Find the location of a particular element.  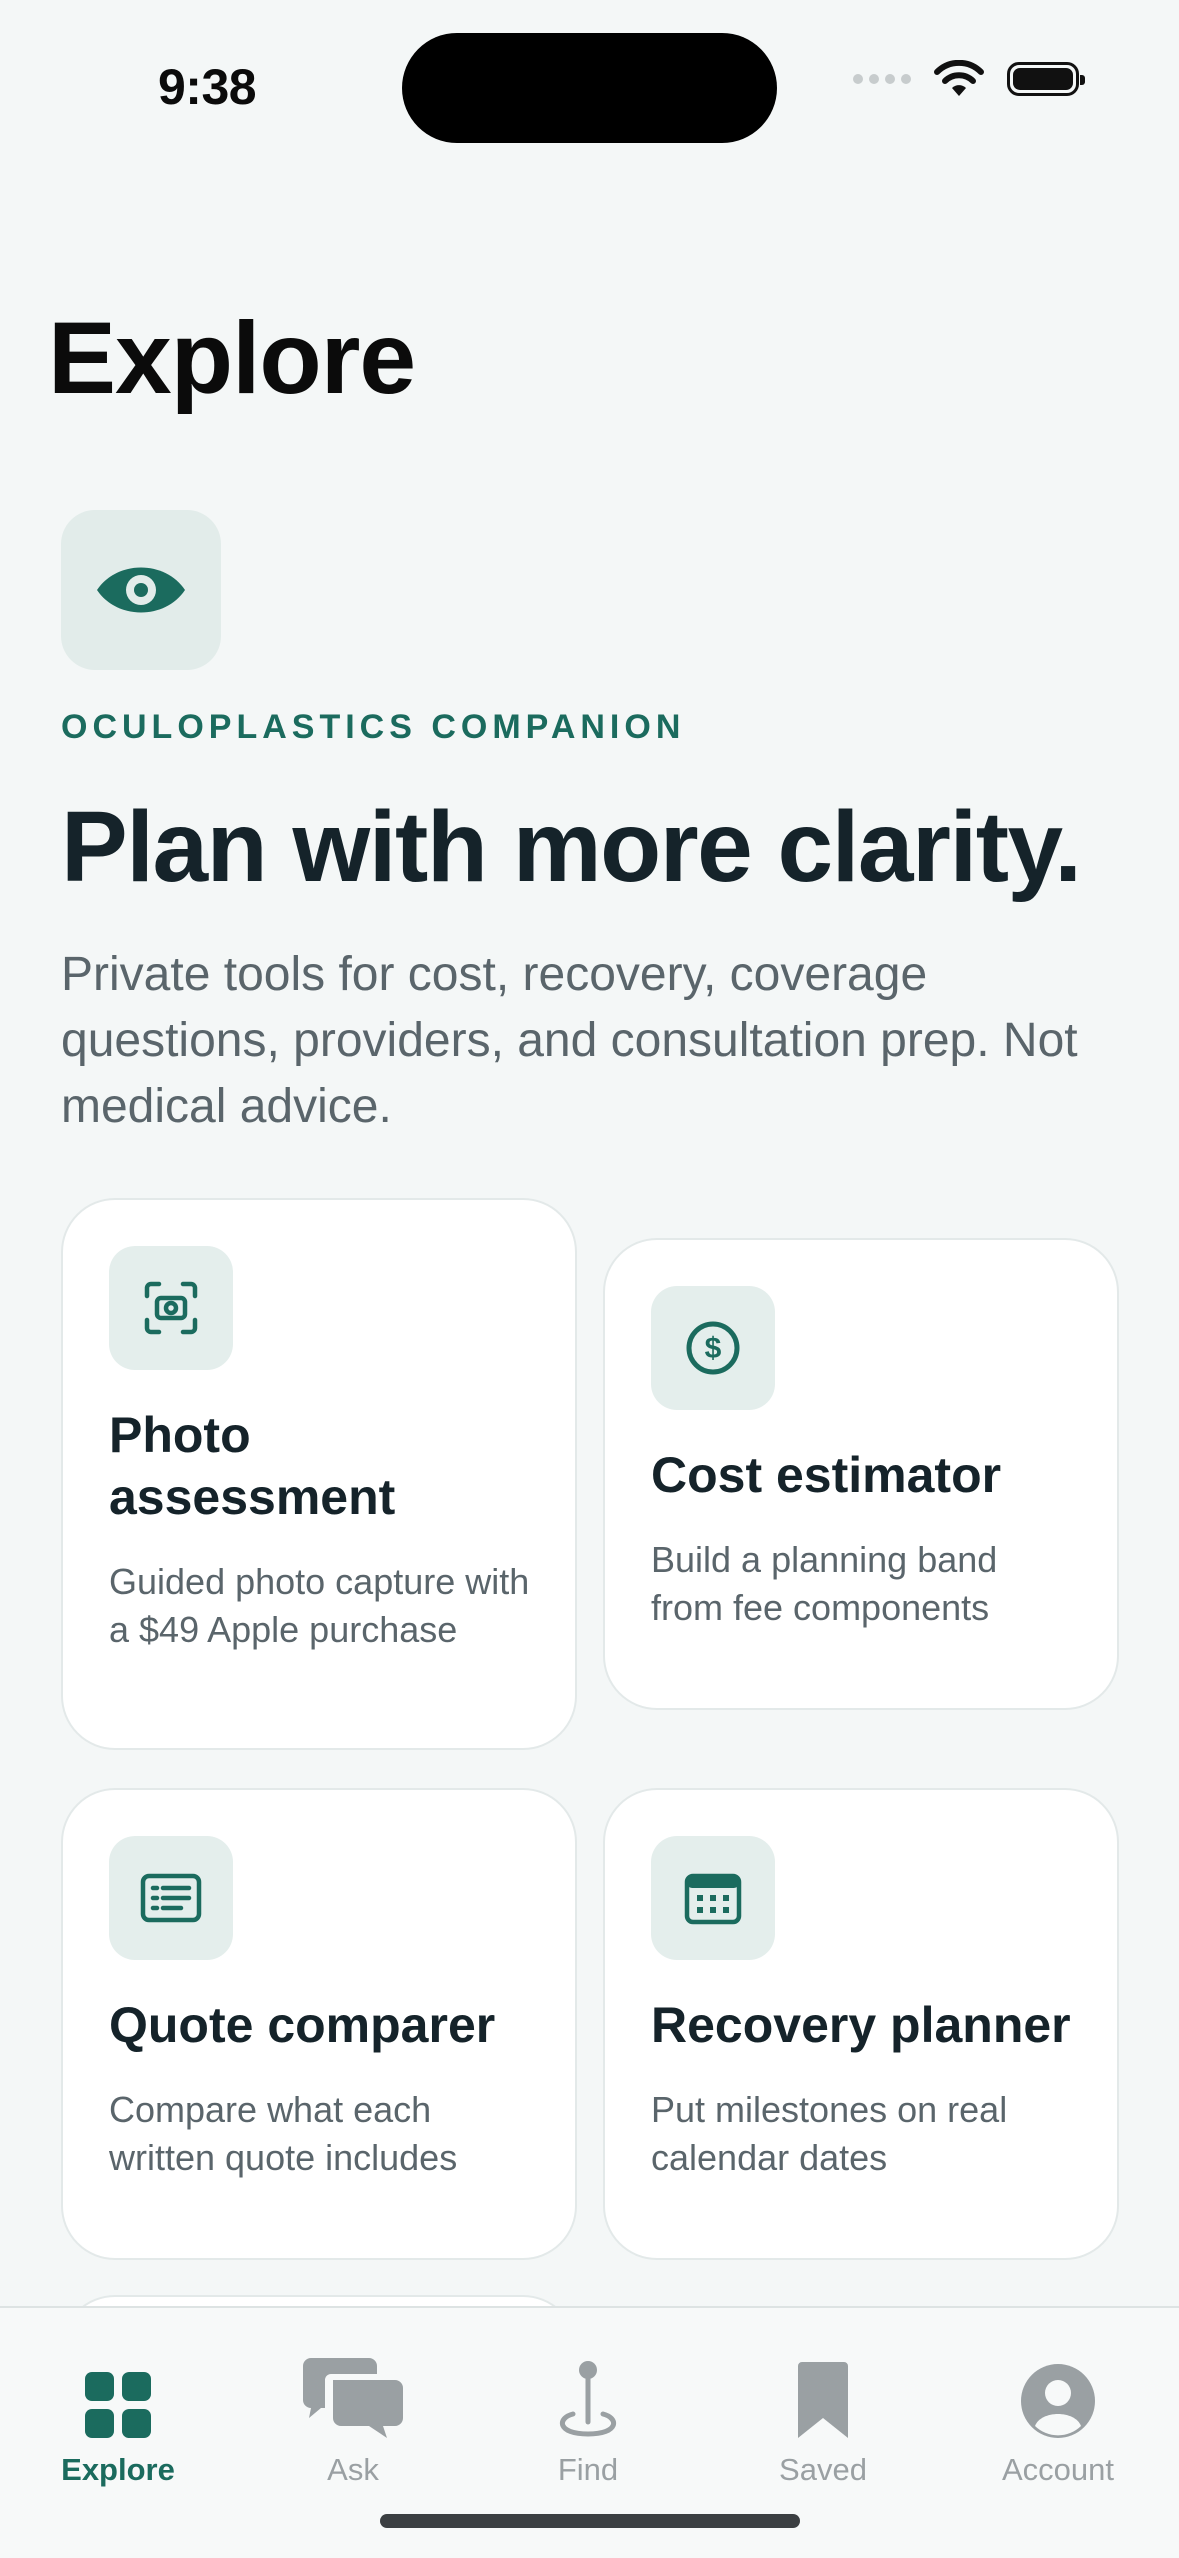

status-time: 9:38 is located at coordinates (207, 87).